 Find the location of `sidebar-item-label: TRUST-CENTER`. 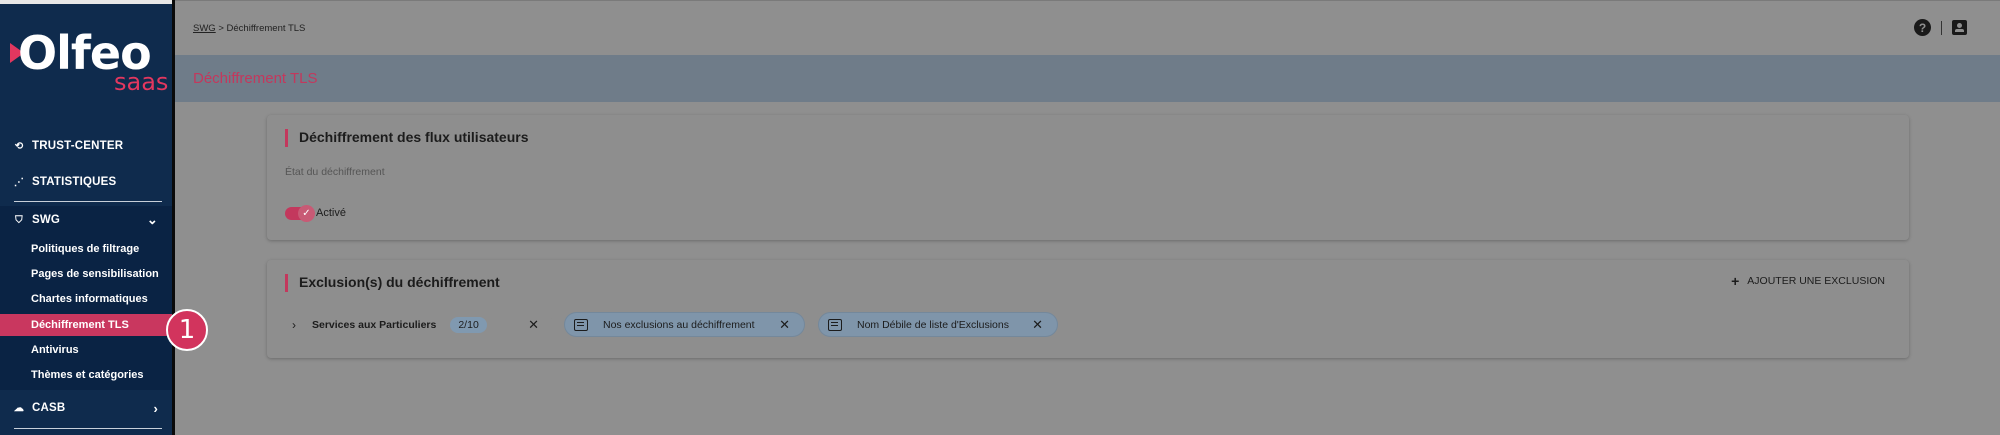

sidebar-item-label: TRUST-CENTER is located at coordinates (78, 146).